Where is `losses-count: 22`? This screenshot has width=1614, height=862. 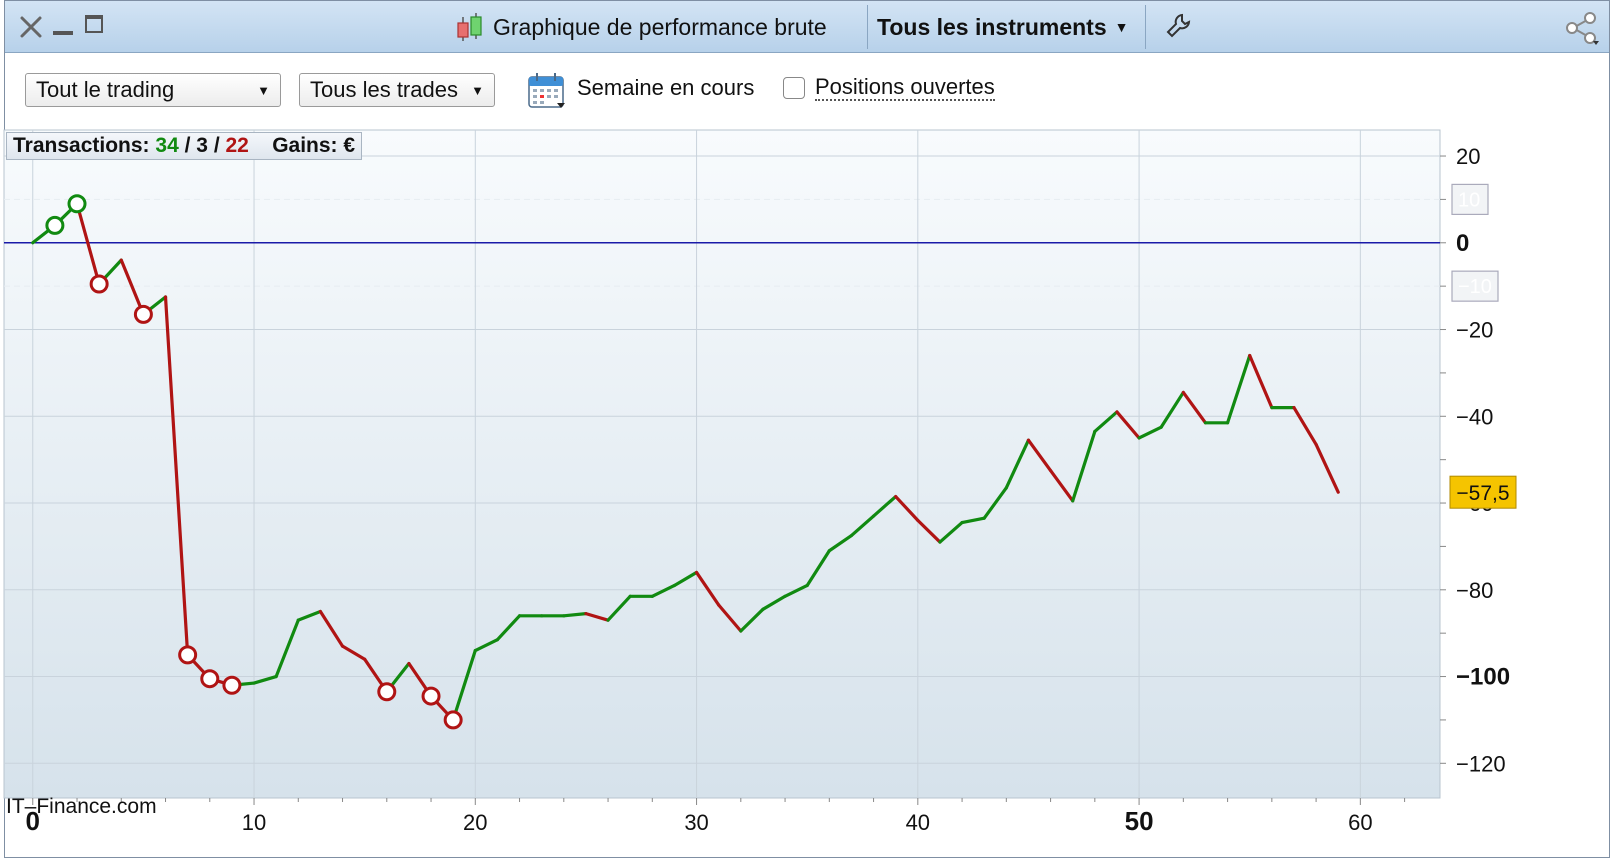
losses-count: 22 is located at coordinates (237, 145).